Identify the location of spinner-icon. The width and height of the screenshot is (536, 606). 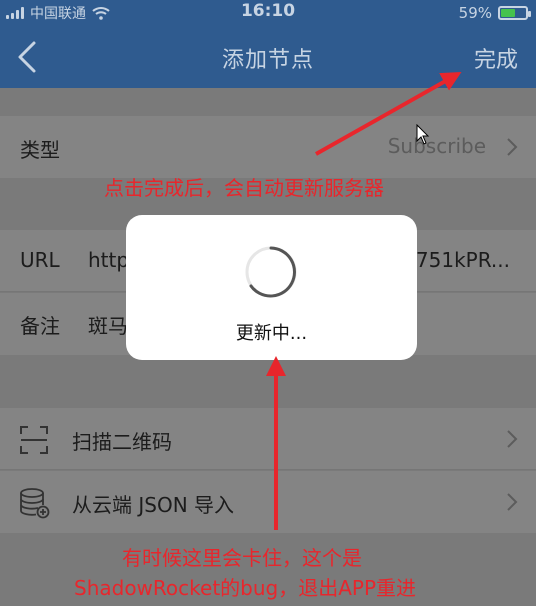
(271, 272).